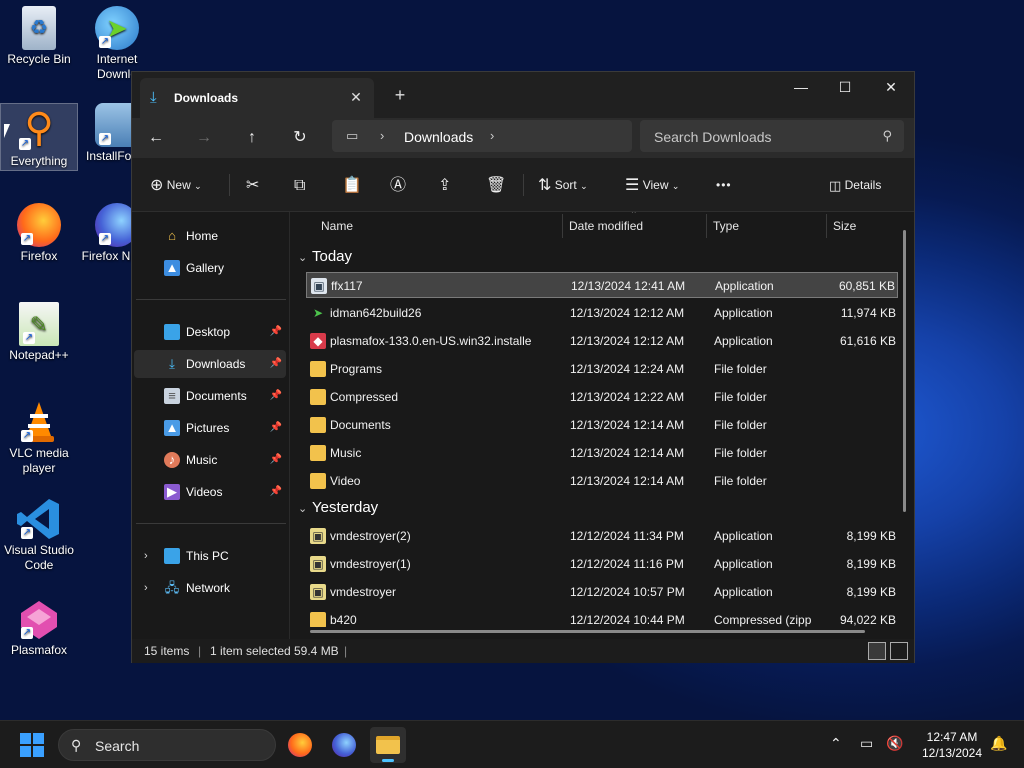 The width and height of the screenshot is (1024, 768). I want to click on clock-date: 12/13/2024, so click(952, 753).